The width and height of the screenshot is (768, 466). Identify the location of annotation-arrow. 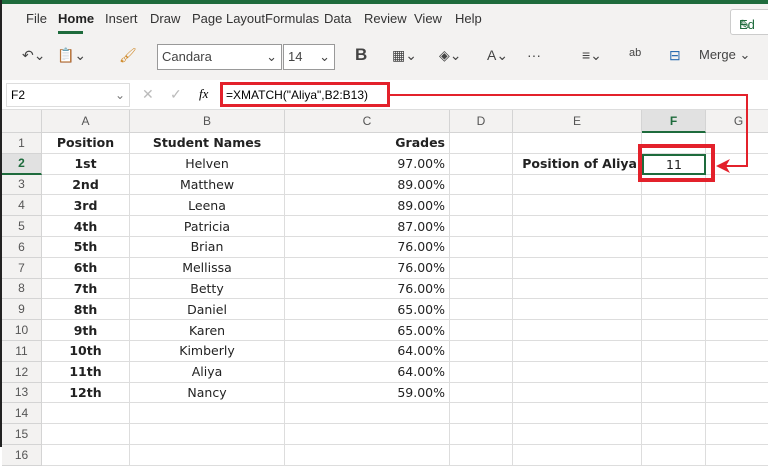
(569, 138).